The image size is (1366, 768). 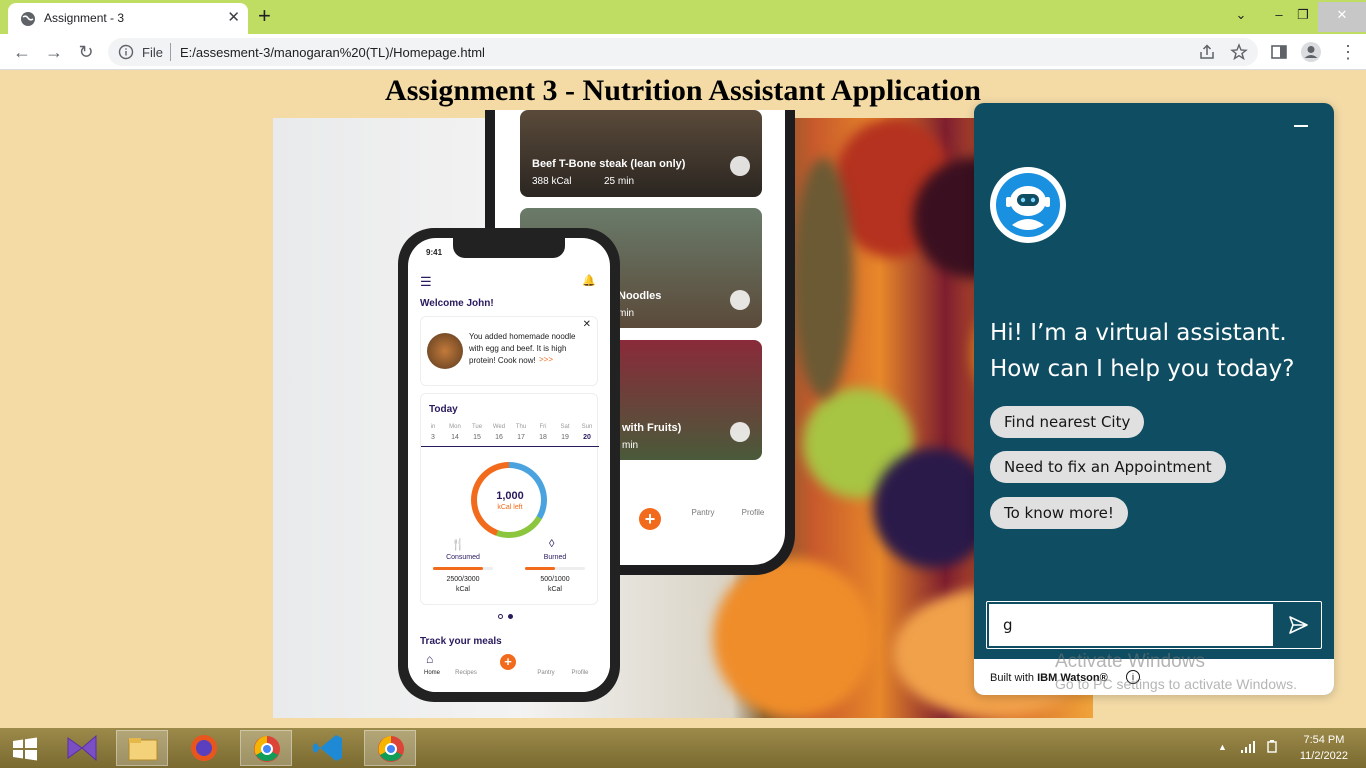 What do you see at coordinates (1222, 747) in the screenshot?
I see `show-hidden-icons-icon: ▲` at bounding box center [1222, 747].